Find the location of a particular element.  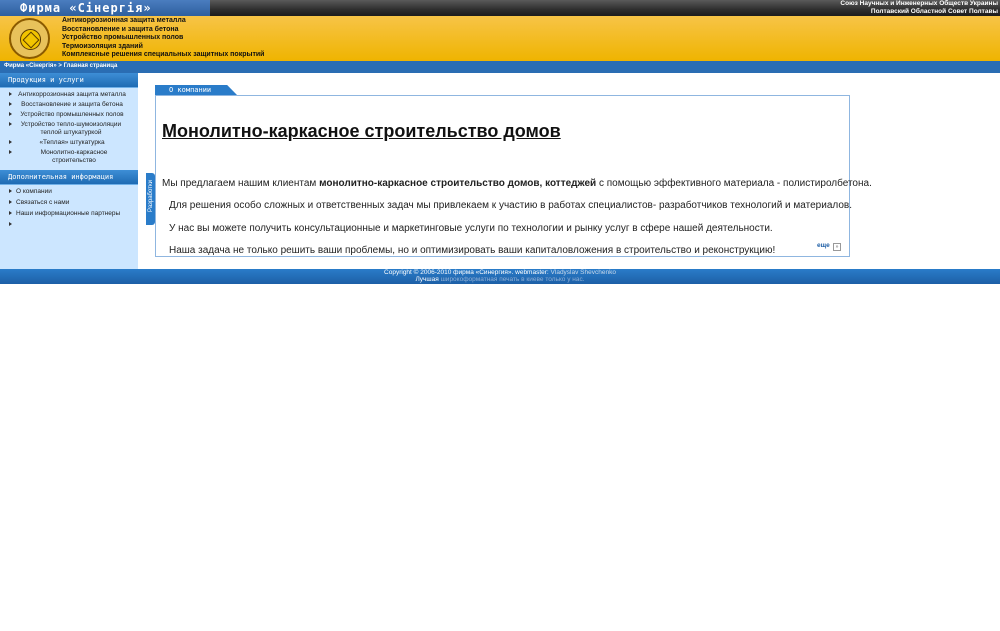

sidebar-item-warm-plaster: «Теплая» штукатурка is located at coordinates (69, 143).